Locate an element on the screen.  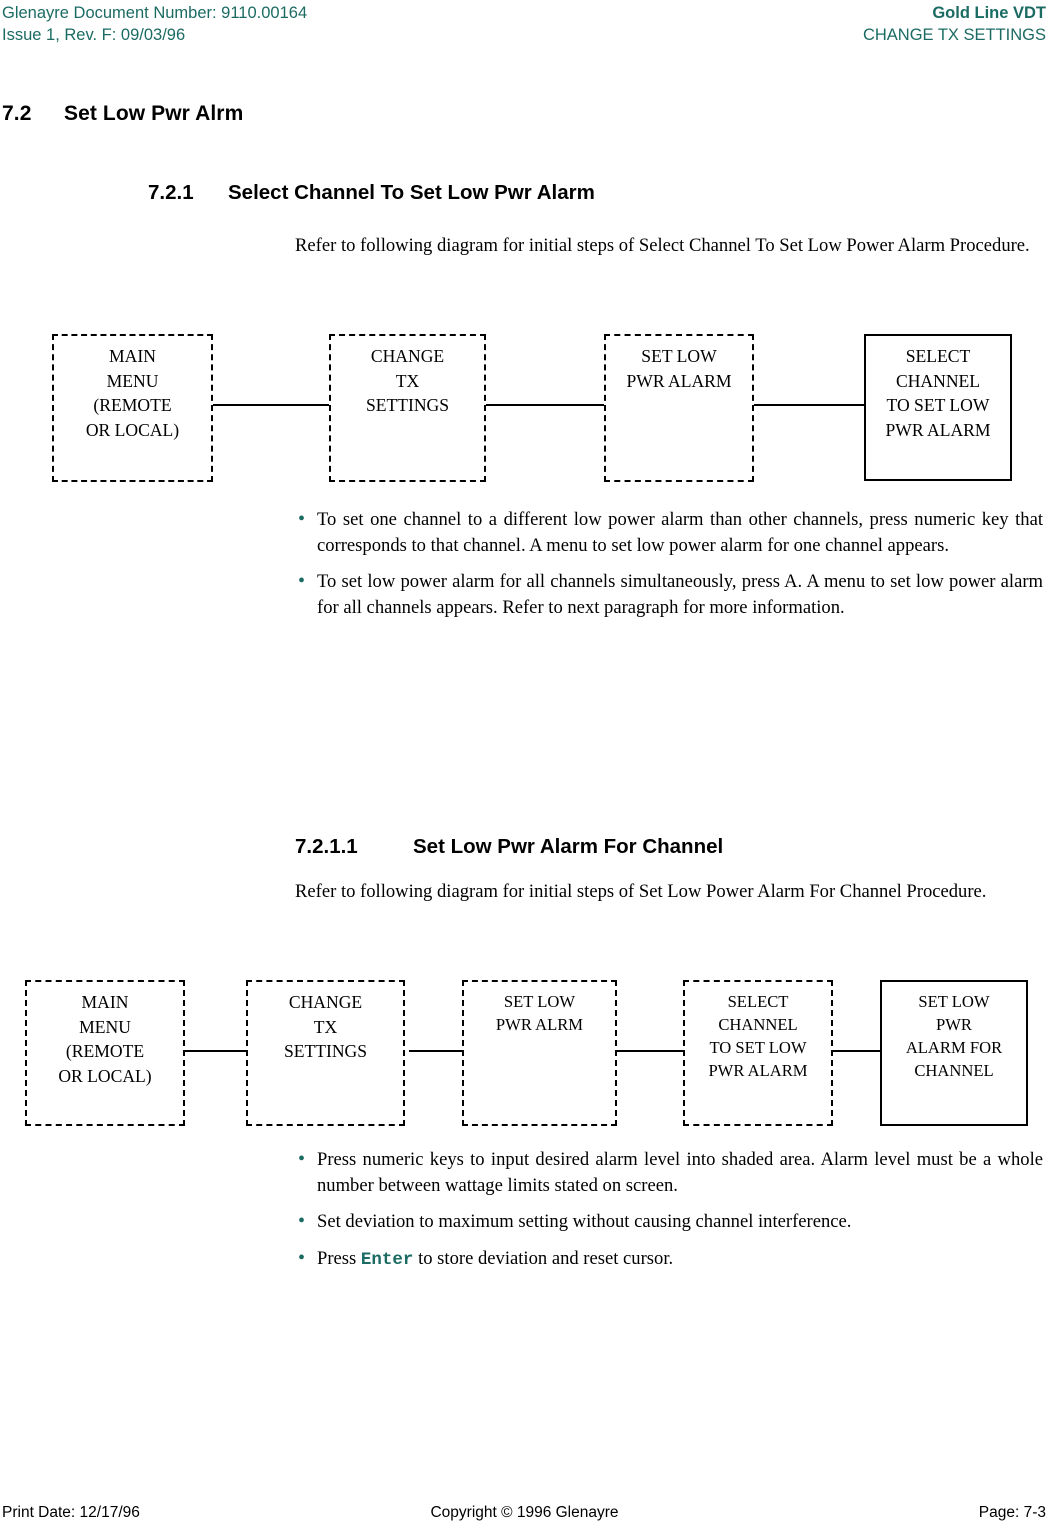
flow-node-set-low-pwr-alrm: SET LOW PWR ALRM is located at coordinates (539, 1053).